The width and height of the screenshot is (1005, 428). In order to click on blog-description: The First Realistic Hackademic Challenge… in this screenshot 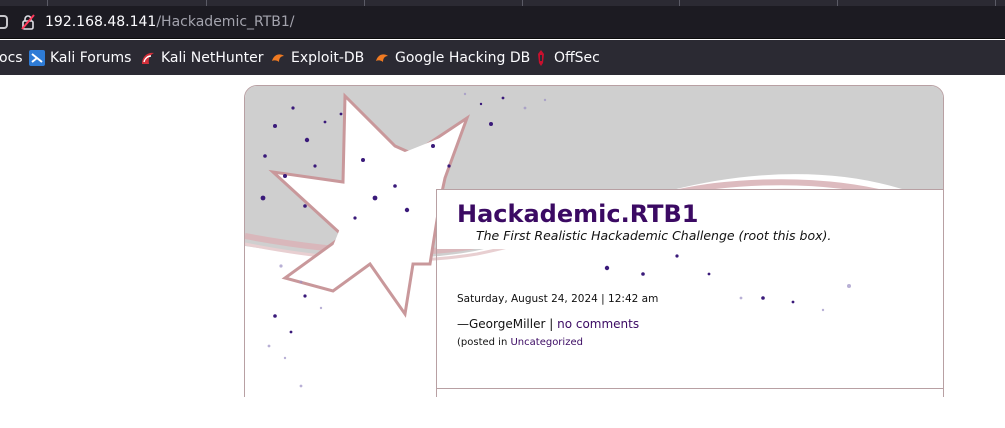, I will do `click(654, 235)`.